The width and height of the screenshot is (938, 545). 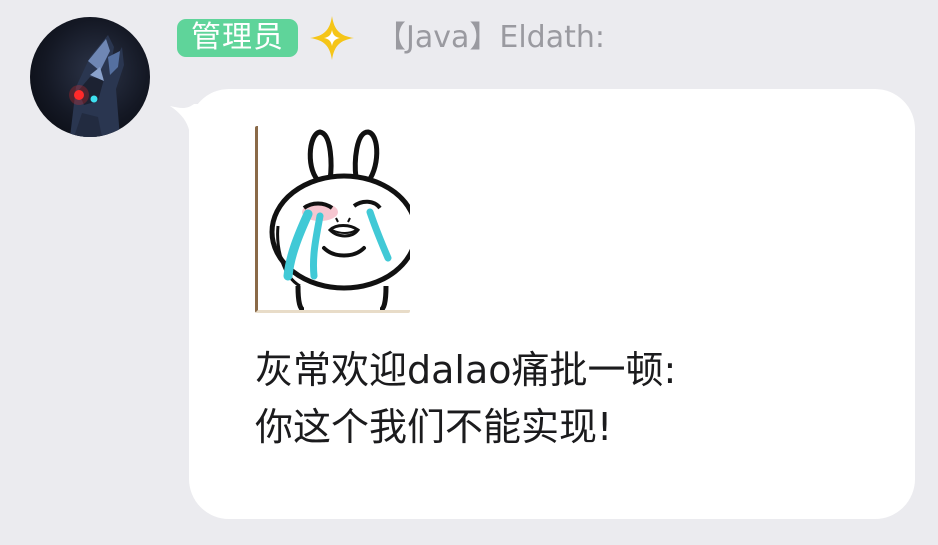 I want to click on message-line: 你这个我们不能实现!, so click(x=434, y=427).